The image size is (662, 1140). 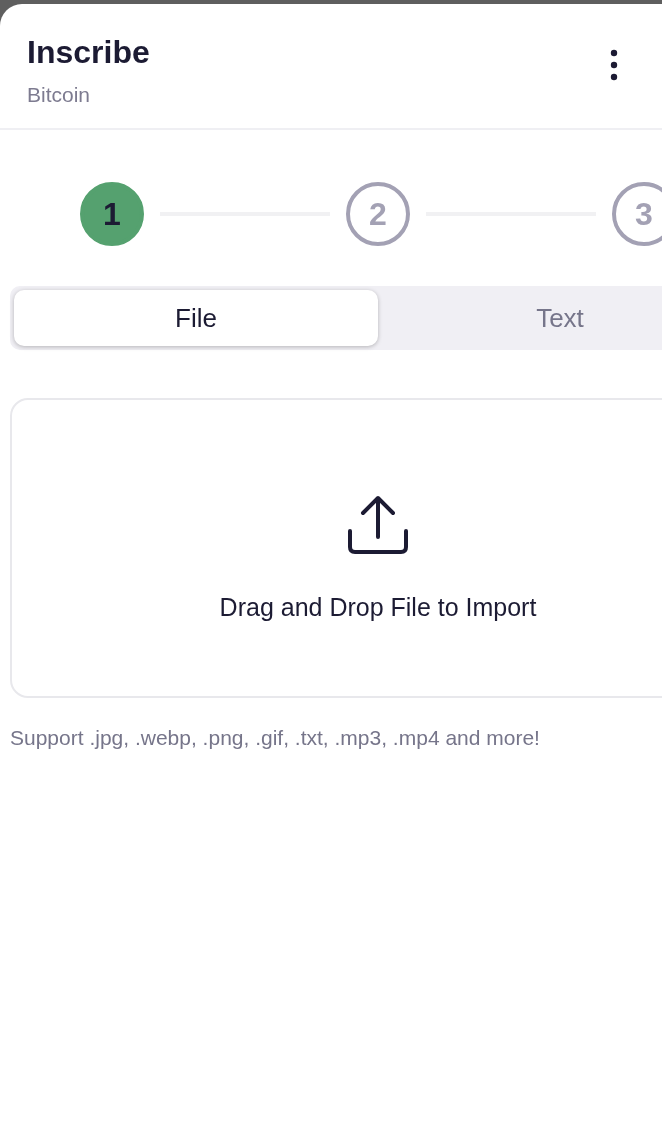 What do you see at coordinates (378, 607) in the screenshot?
I see `drop-zone-label: Drag and Drop File to Import` at bounding box center [378, 607].